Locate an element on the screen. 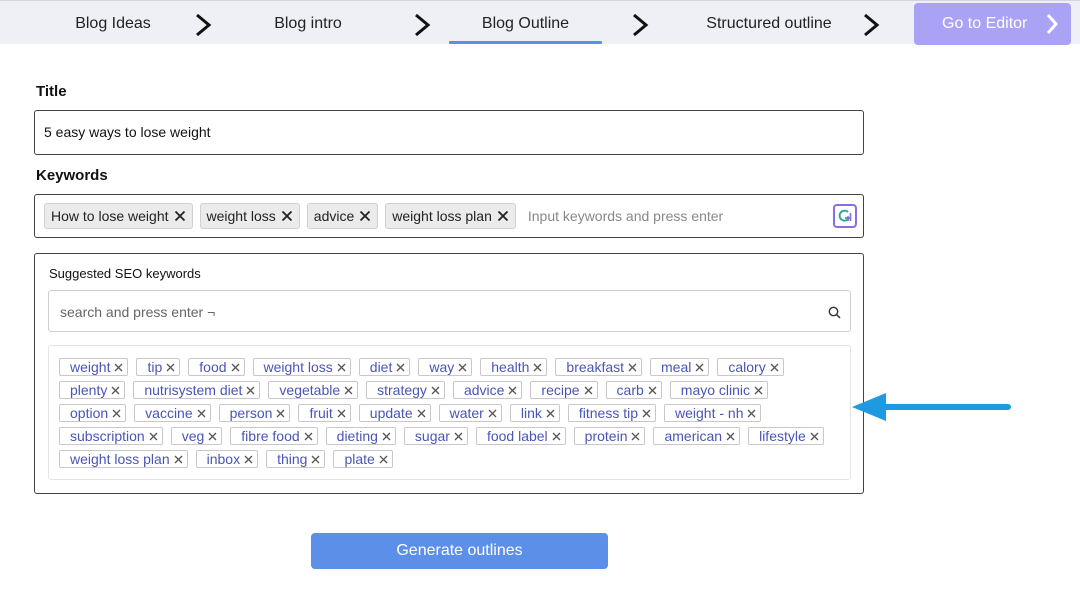 Image resolution: width=1080 pixels, height=595 pixels. keyword-chip: How to lose weight is located at coordinates (118, 216).